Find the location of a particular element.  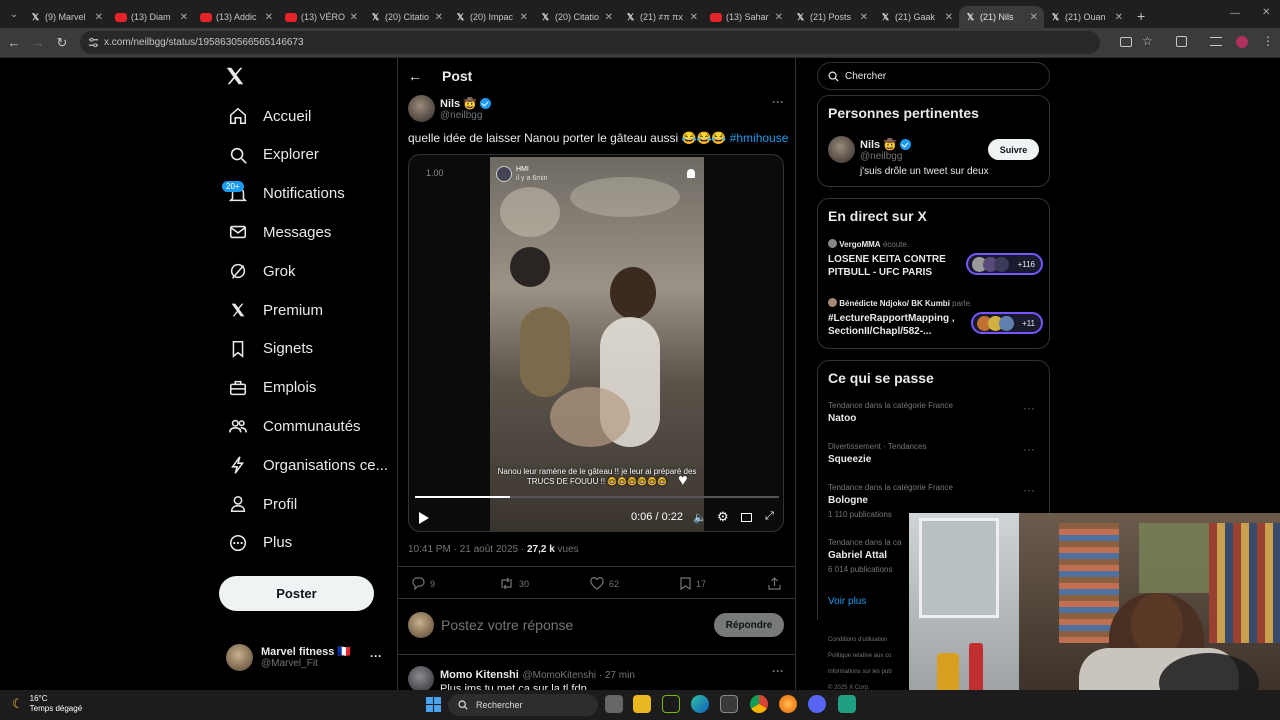

author-name: Nils 🤠 is located at coordinates (458, 104).